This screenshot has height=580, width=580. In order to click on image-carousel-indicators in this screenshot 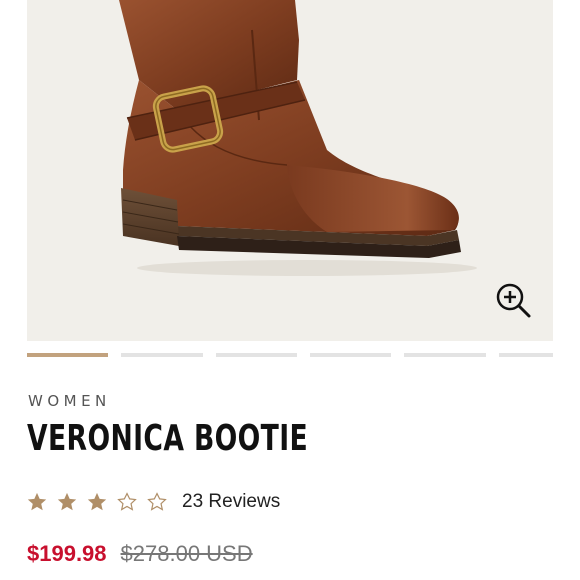, I will do `click(290, 356)`.